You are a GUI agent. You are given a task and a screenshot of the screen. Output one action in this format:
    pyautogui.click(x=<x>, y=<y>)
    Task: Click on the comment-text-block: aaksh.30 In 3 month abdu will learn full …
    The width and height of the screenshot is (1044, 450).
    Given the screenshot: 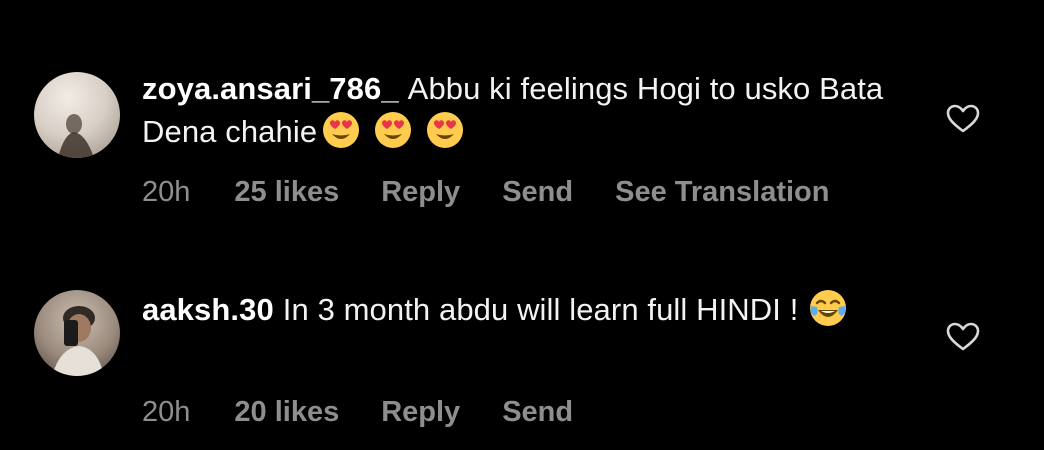 What is the action you would take?
    pyautogui.click(x=522, y=309)
    